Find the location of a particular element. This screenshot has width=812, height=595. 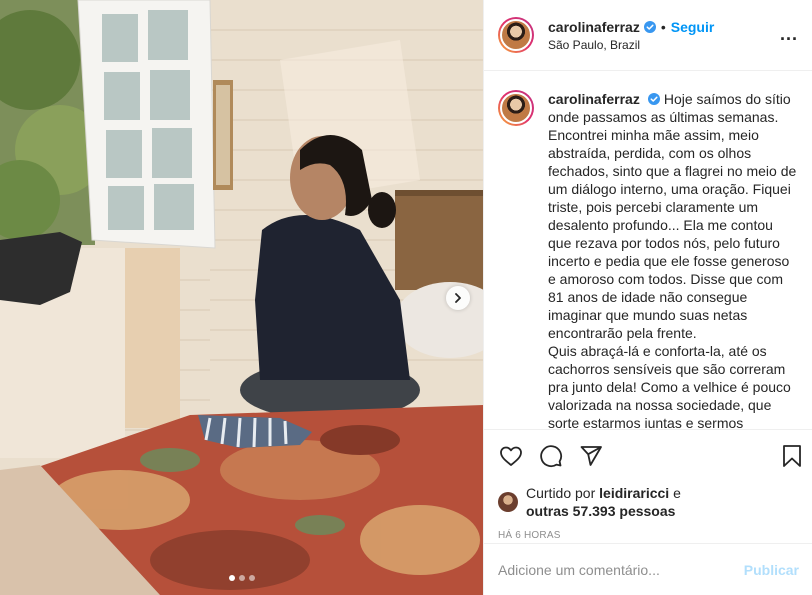

bookmark-icon is located at coordinates (792, 456).